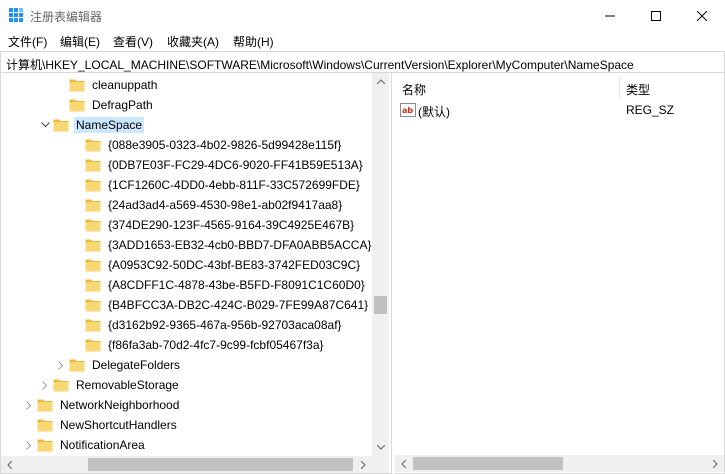  Describe the element at coordinates (619, 87) in the screenshot. I see `column-divider` at that location.